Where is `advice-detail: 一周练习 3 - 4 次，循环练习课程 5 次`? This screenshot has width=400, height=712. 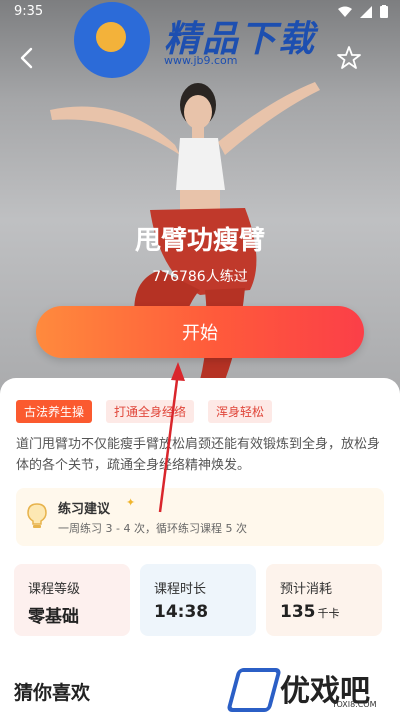 advice-detail: 一周练习 3 - 4 次，循环练习课程 5 次 is located at coordinates (152, 528).